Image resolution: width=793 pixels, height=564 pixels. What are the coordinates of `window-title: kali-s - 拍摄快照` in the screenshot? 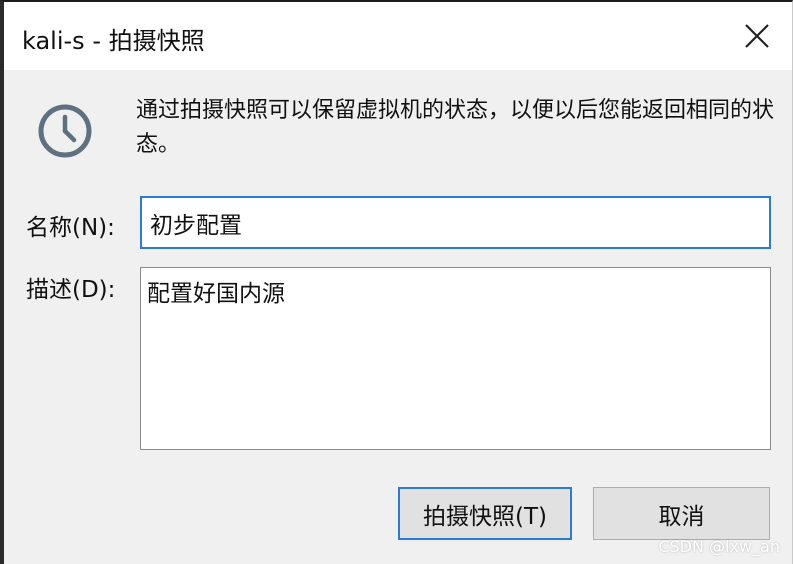 It's located at (113, 41).